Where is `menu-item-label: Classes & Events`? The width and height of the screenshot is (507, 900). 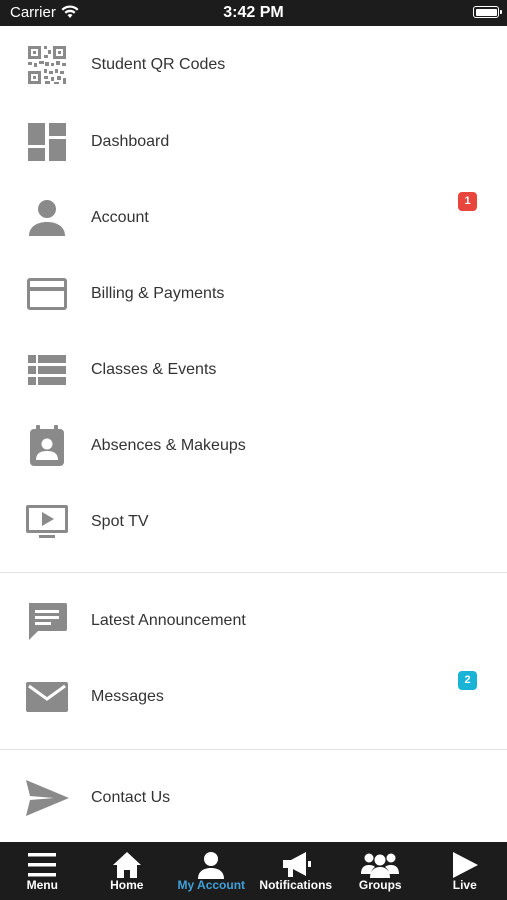
menu-item-label: Classes & Events is located at coordinates (154, 369).